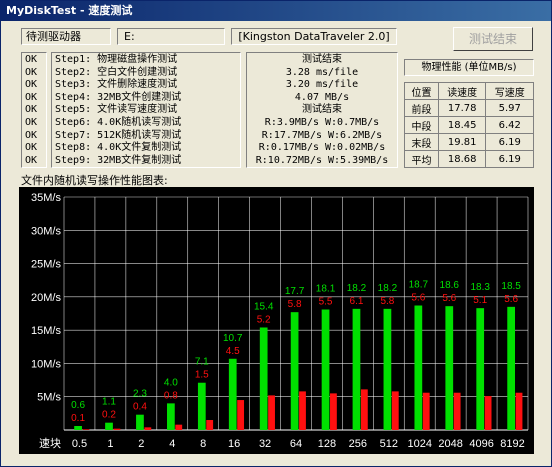  Describe the element at coordinates (327, 444) in the screenshot. I see `chart-x-tick-label: 128` at that location.